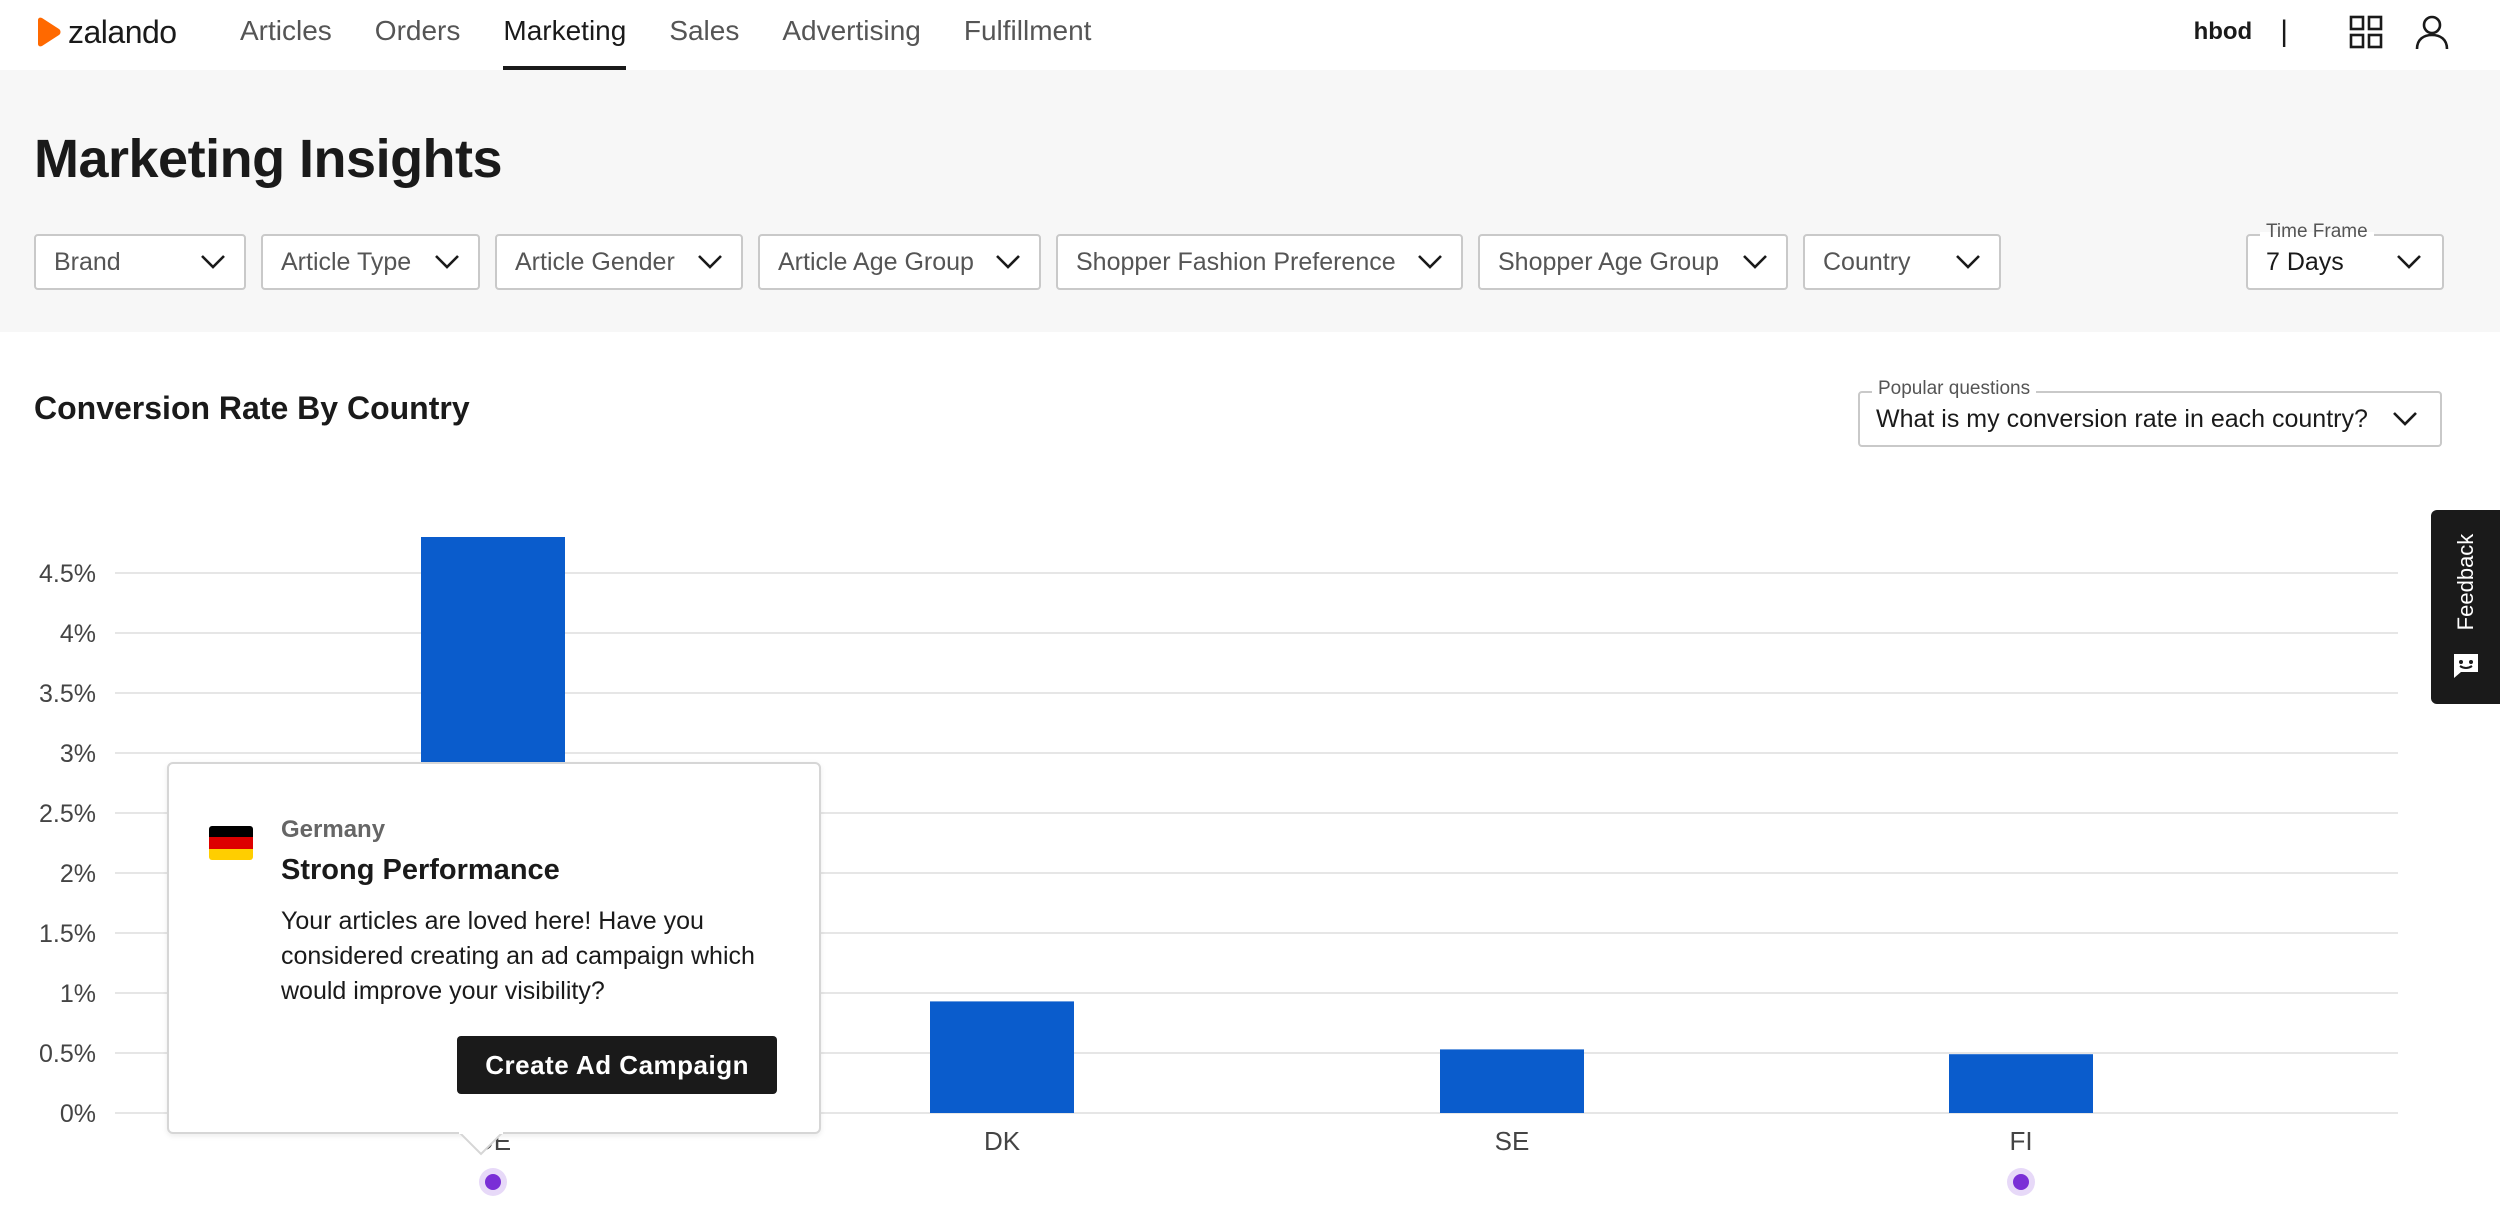 This screenshot has height=1220, width=2500. Describe the element at coordinates (67, 1054) in the screenshot. I see `y-tick-label: 0.5%` at that location.